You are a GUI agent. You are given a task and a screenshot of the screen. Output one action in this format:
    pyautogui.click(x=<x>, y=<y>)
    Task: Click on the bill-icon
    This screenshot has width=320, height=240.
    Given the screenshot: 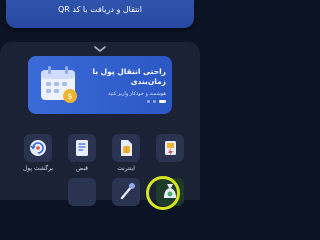 What is the action you would take?
    pyautogui.click(x=82, y=148)
    